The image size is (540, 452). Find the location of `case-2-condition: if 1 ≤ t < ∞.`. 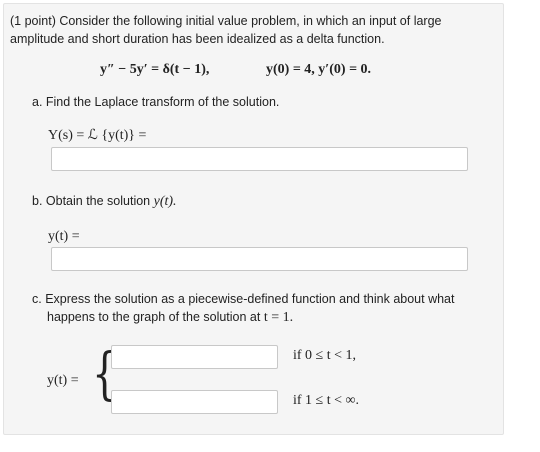

case-2-condition: if 1 ≤ t < ∞. is located at coordinates (326, 400).